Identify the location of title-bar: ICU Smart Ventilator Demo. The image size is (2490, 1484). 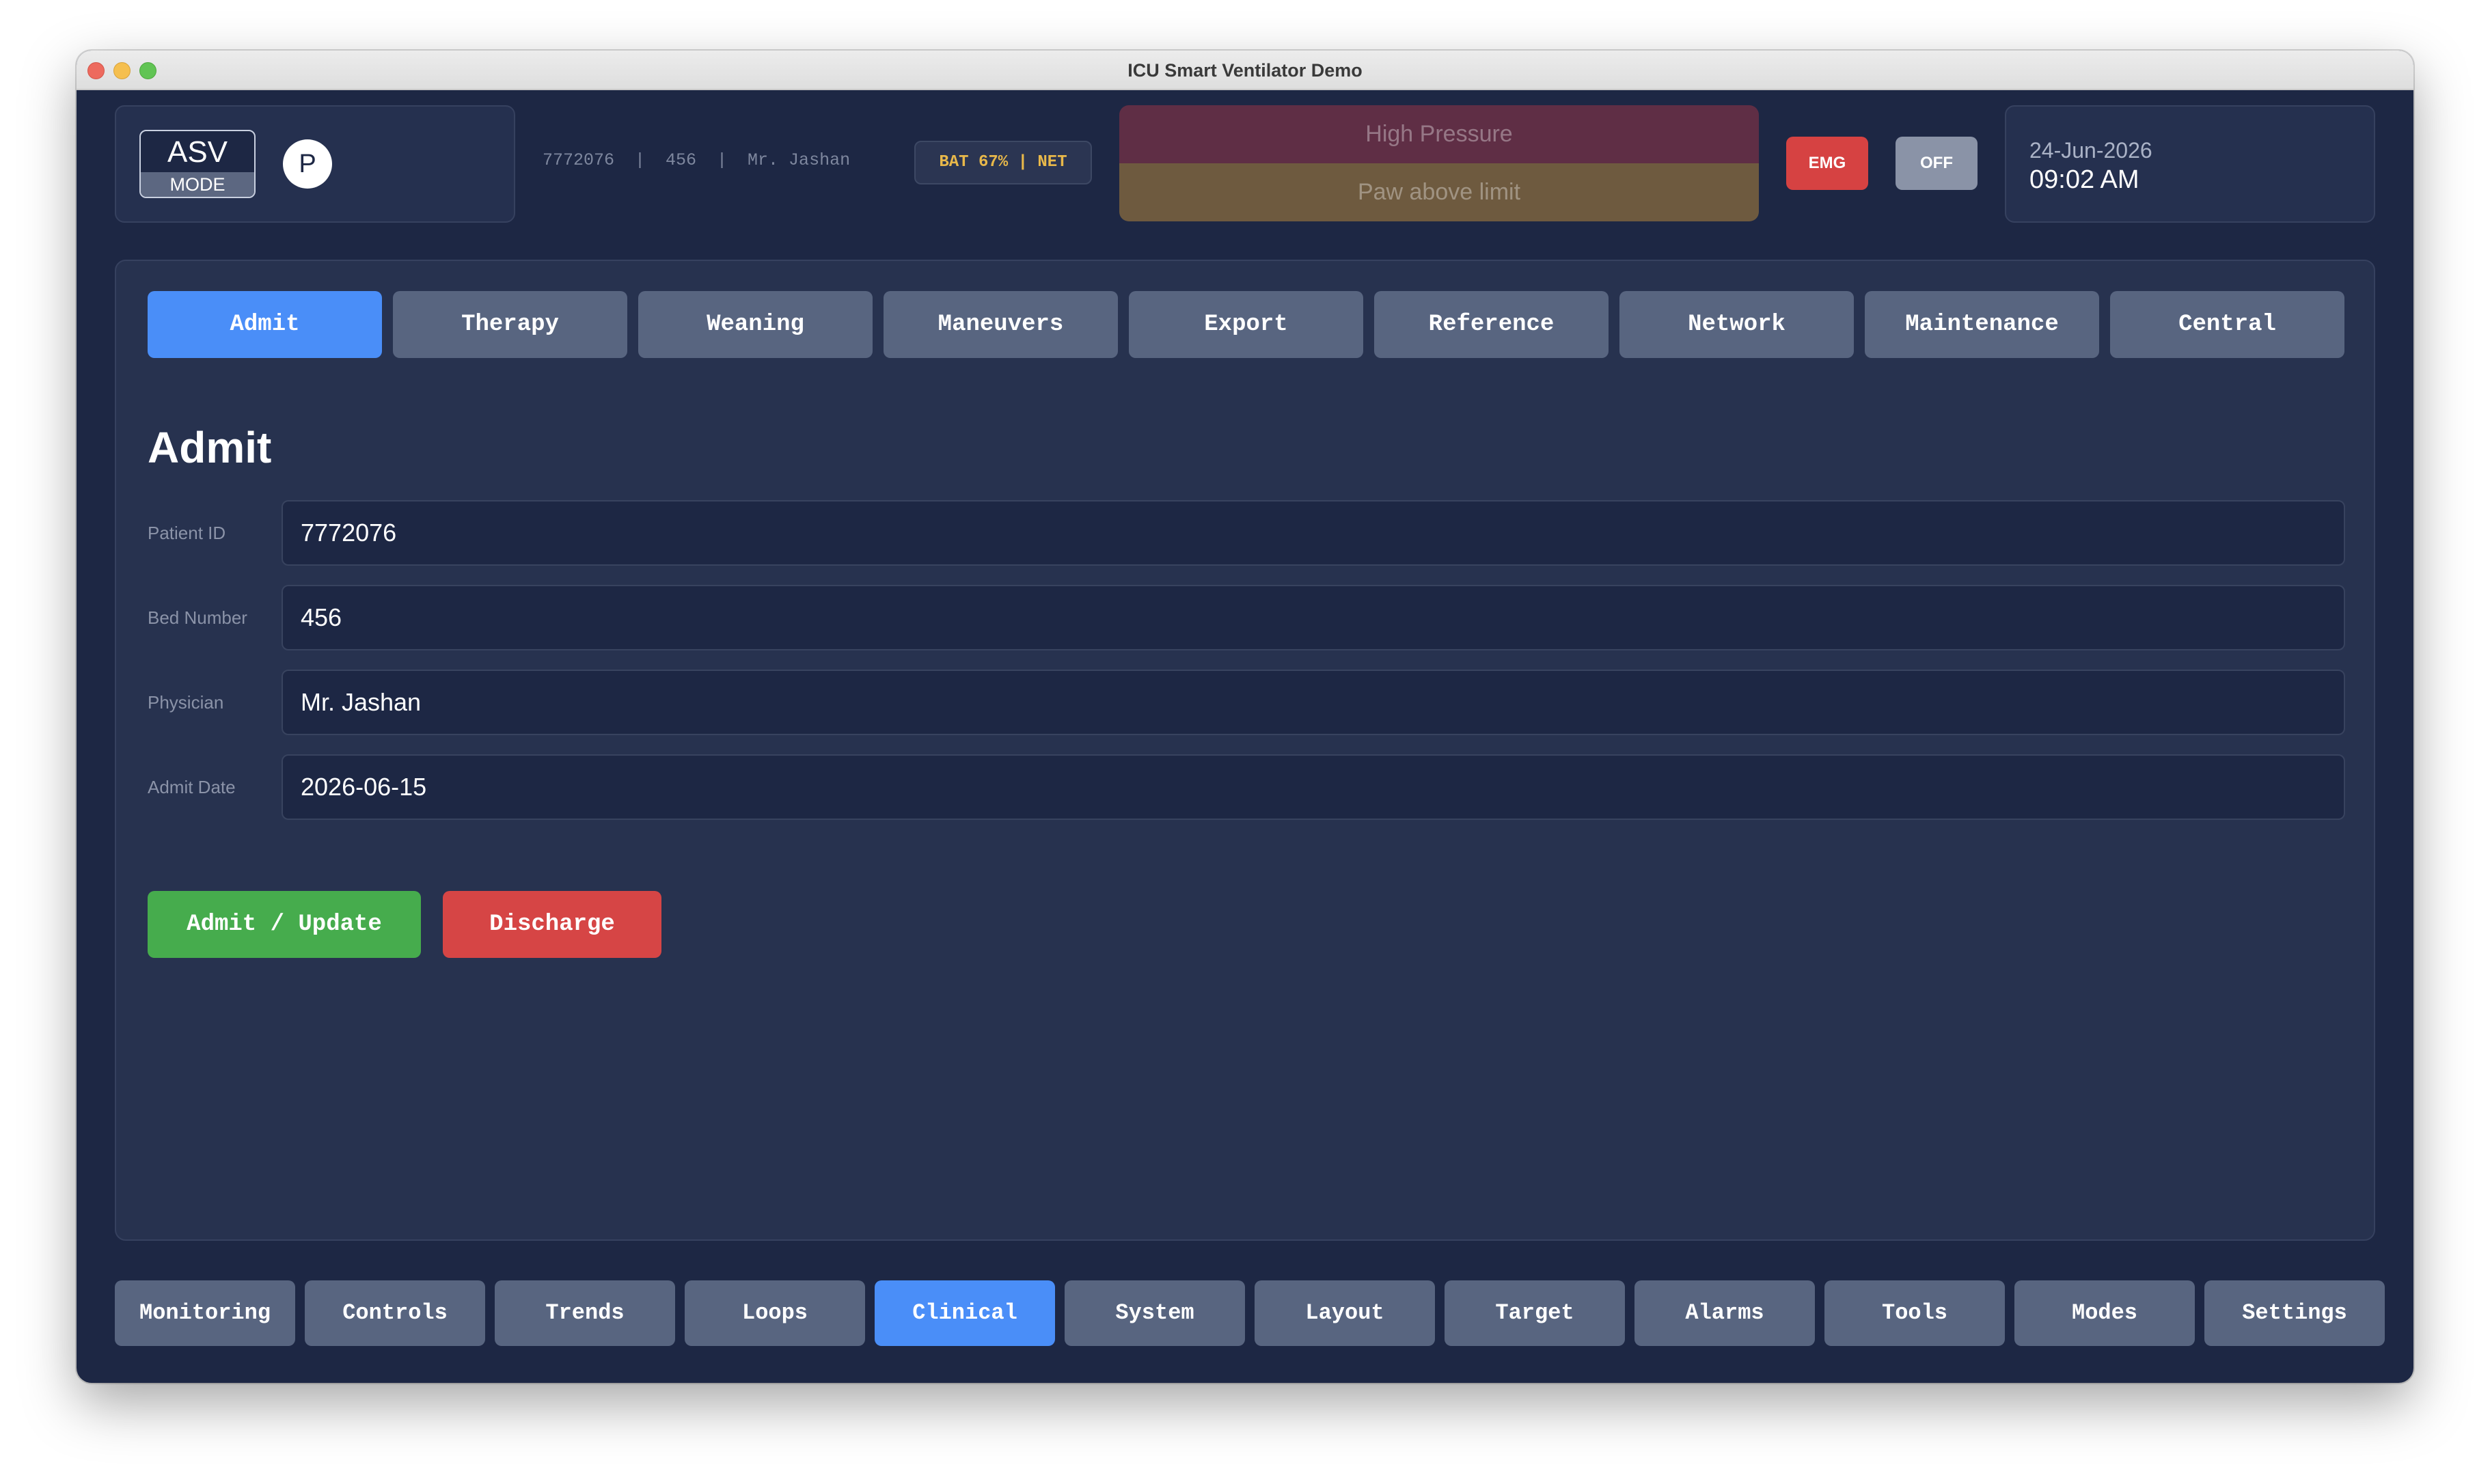
(1245, 71).